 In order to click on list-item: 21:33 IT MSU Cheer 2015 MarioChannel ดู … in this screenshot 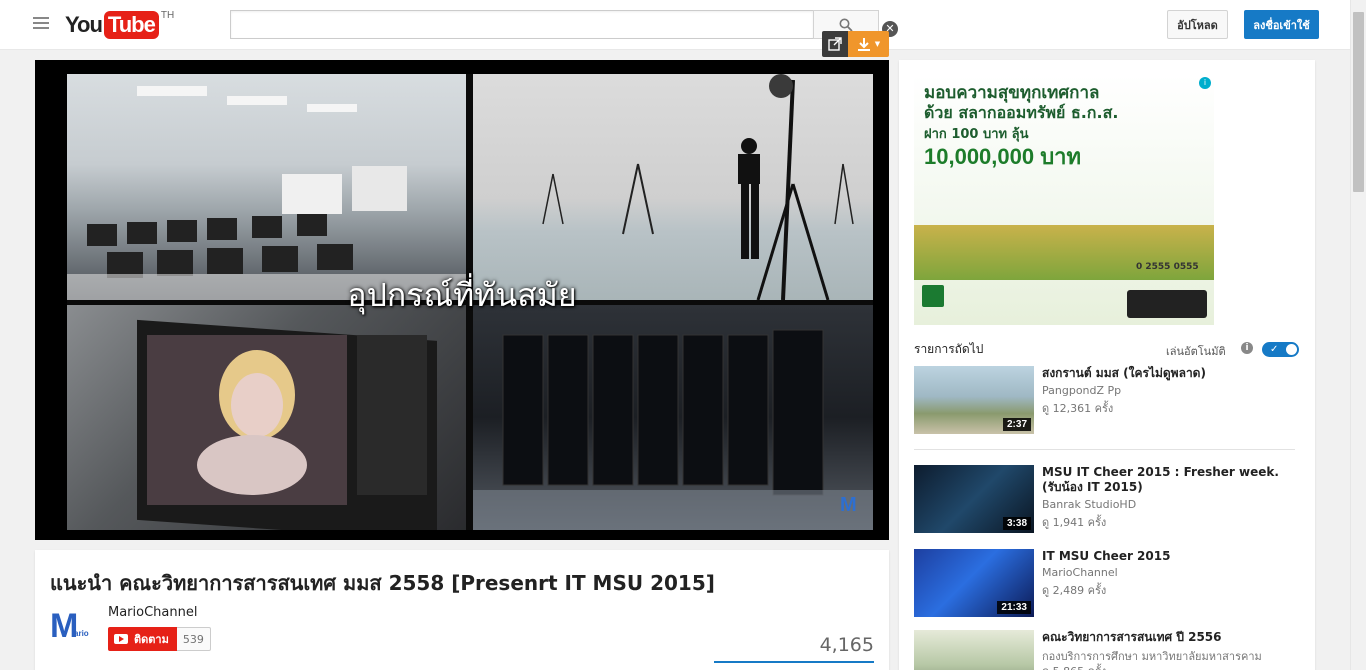, I will do `click(1107, 583)`.